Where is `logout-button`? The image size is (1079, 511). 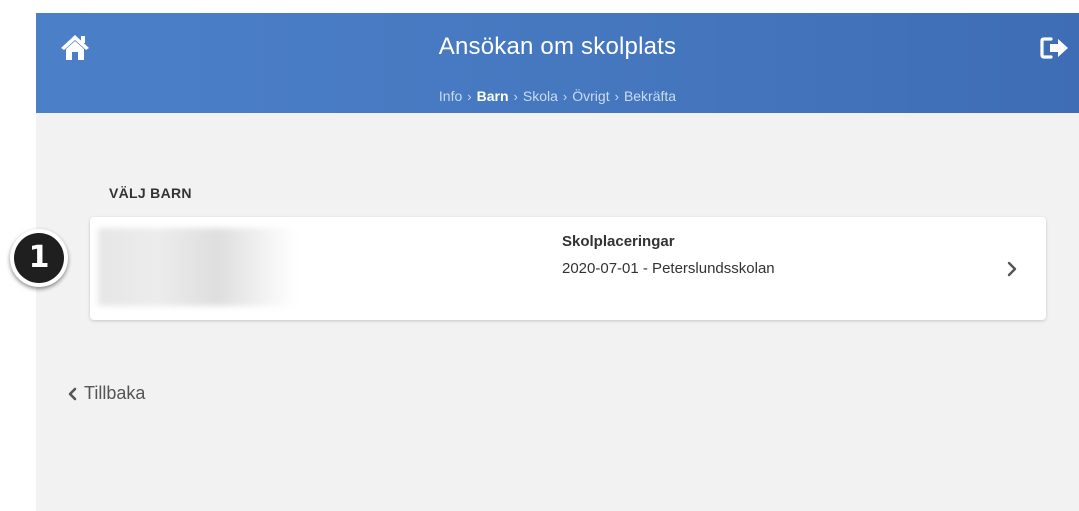
logout-button is located at coordinates (1055, 48).